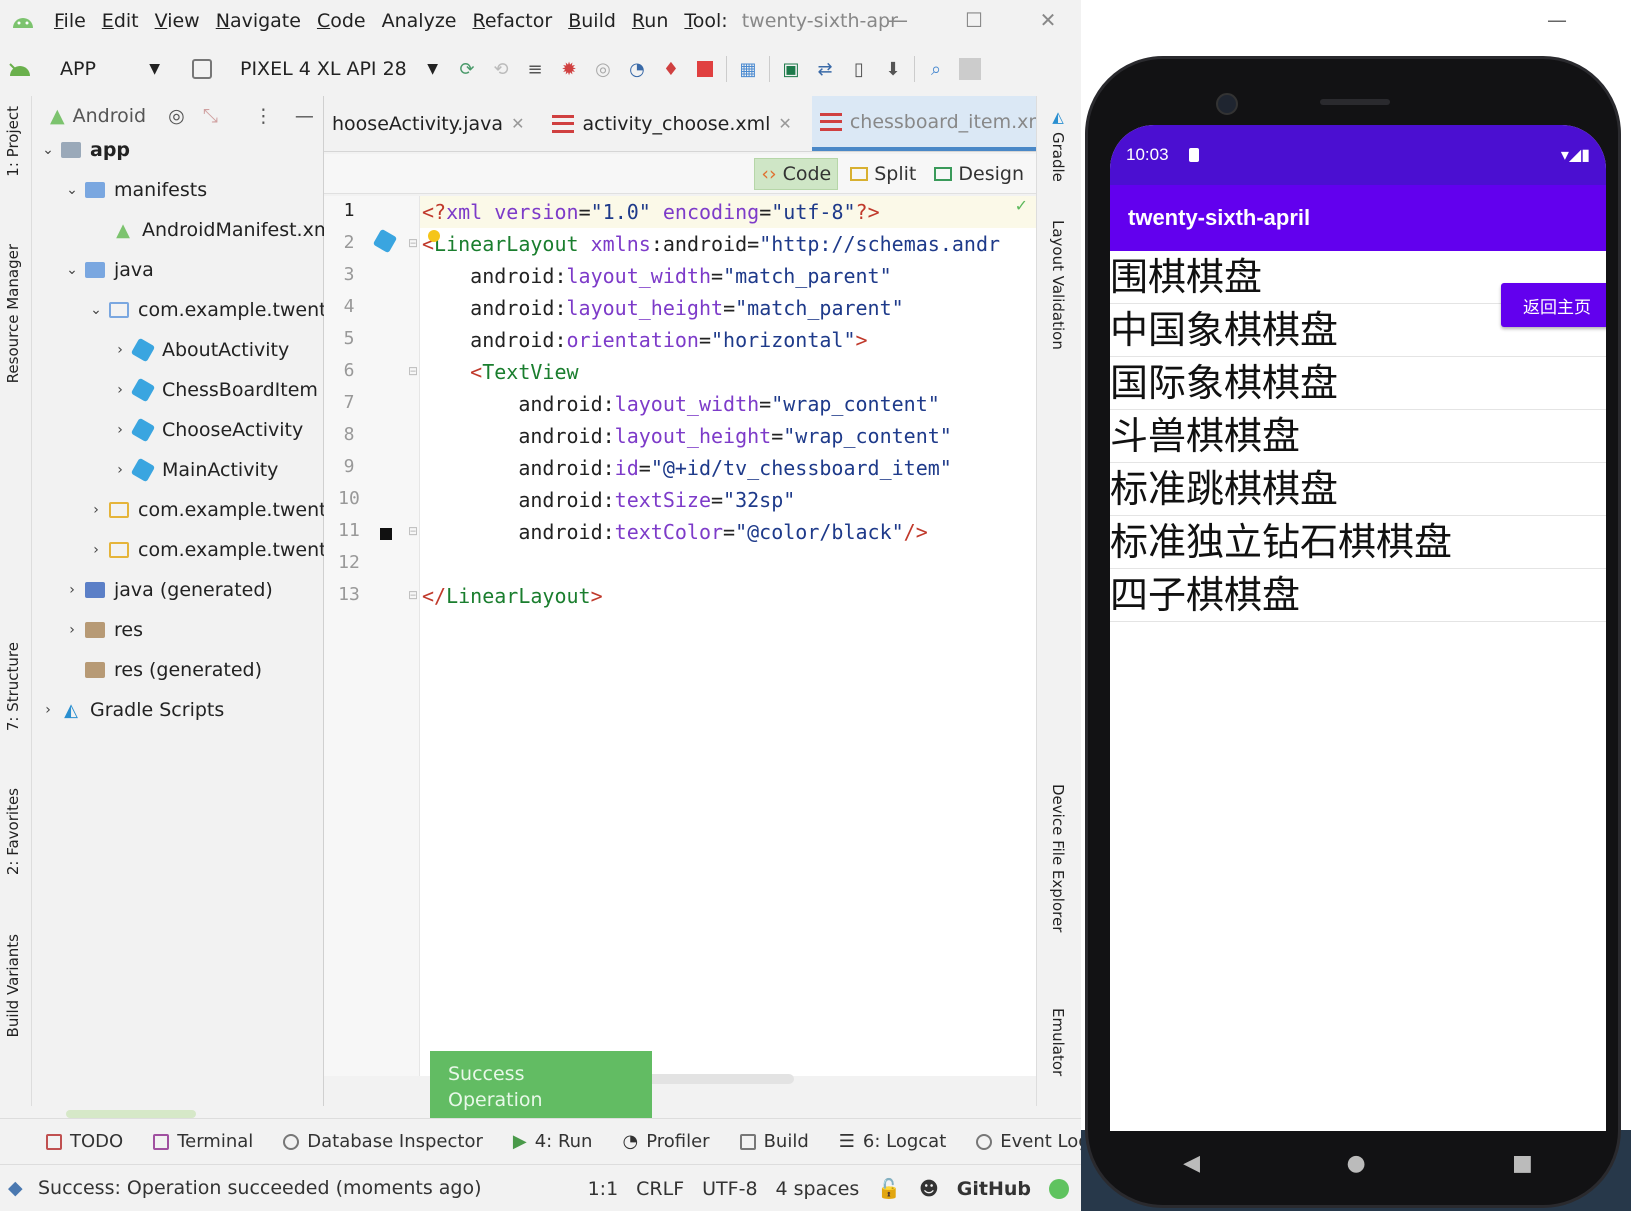 The height and width of the screenshot is (1211, 1631). What do you see at coordinates (1358, 436) in the screenshot?
I see `list-item: 斗兽棋棋盘` at bounding box center [1358, 436].